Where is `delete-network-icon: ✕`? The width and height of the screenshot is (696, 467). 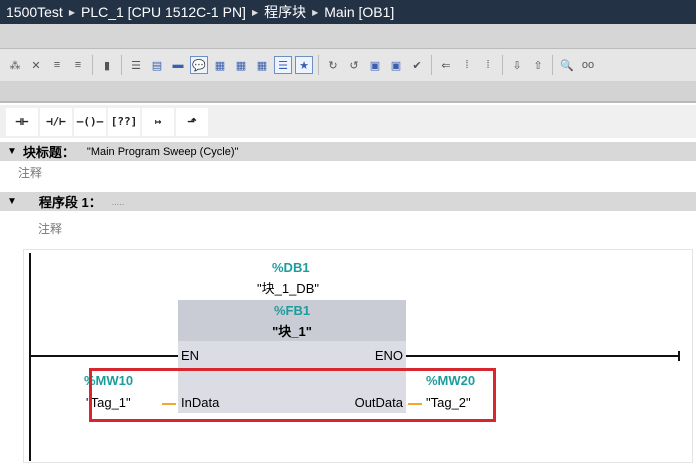 delete-network-icon: ✕ is located at coordinates (36, 65).